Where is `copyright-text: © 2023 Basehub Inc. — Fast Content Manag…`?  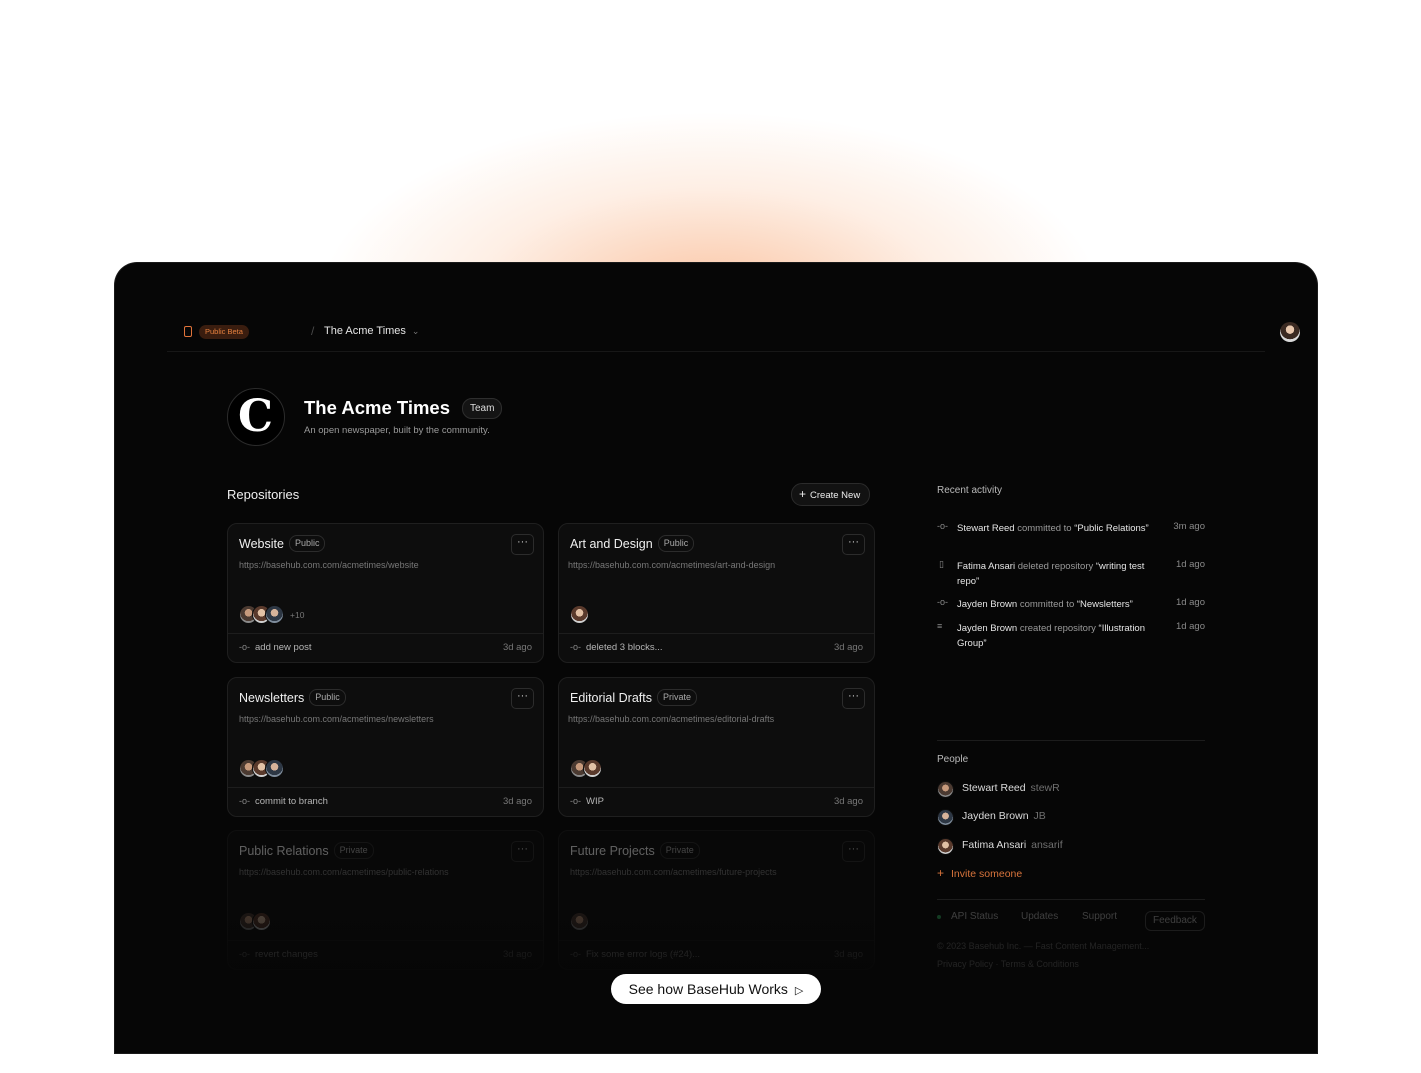
copyright-text: © 2023 Basehub Inc. — Fast Content Manag… is located at coordinates (1043, 946).